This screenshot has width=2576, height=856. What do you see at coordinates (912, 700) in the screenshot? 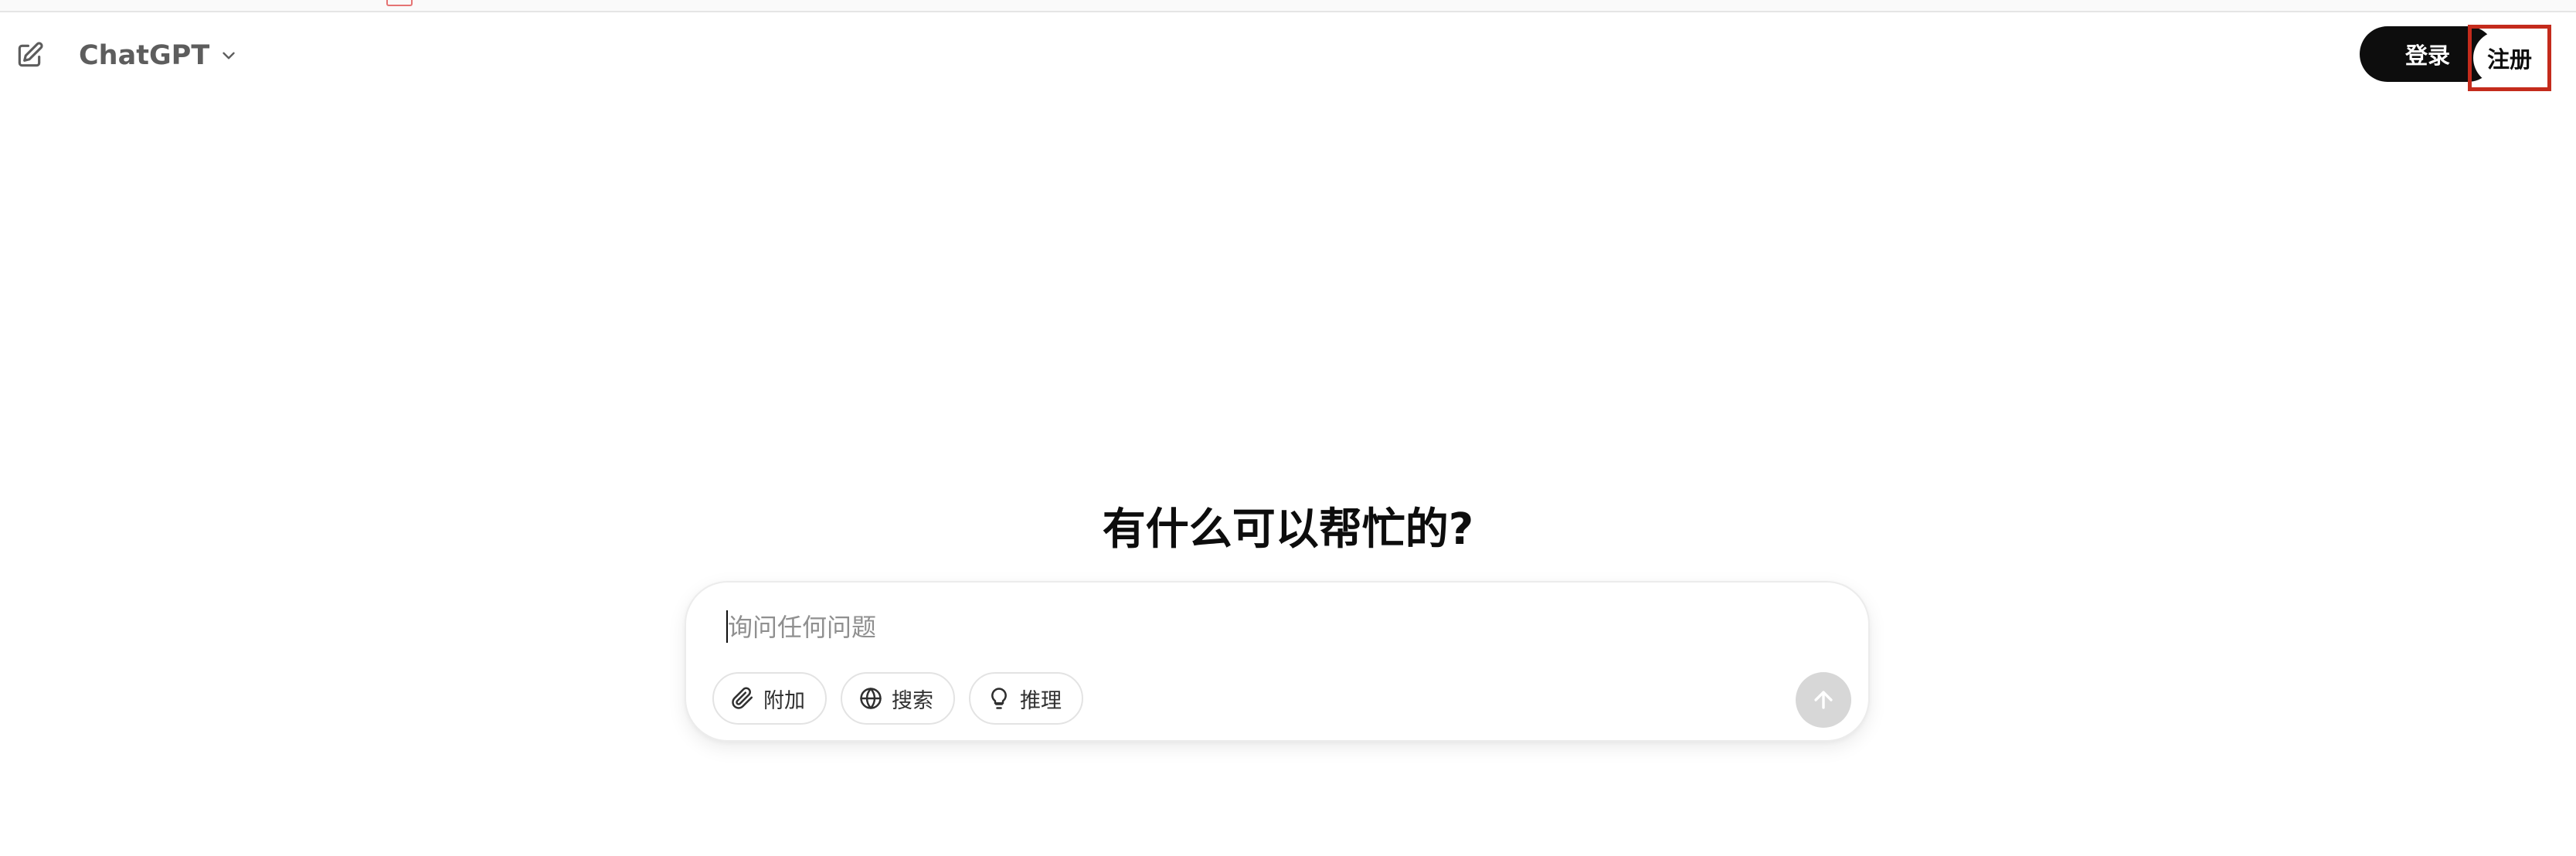
I see `search-label: 搜索` at bounding box center [912, 700].